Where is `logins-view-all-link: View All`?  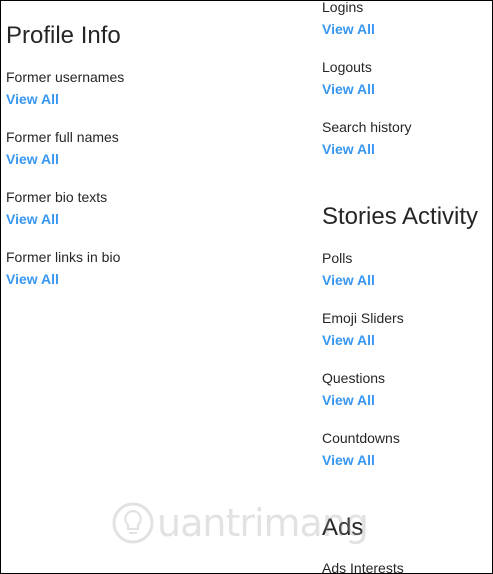
logins-view-all-link: View All is located at coordinates (348, 29).